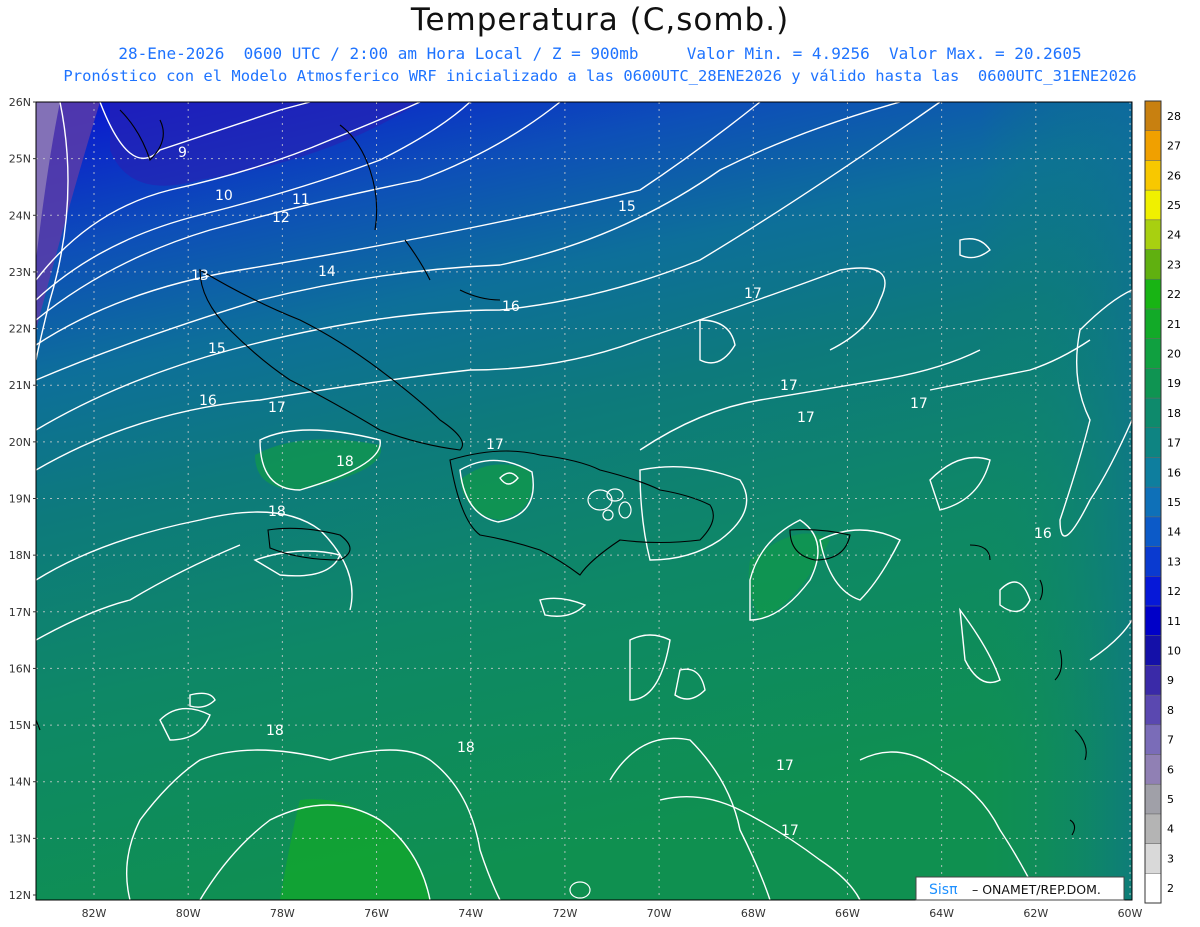 The height and width of the screenshot is (927, 1200). I want to click on latitude-label: 18N, so click(20, 555).